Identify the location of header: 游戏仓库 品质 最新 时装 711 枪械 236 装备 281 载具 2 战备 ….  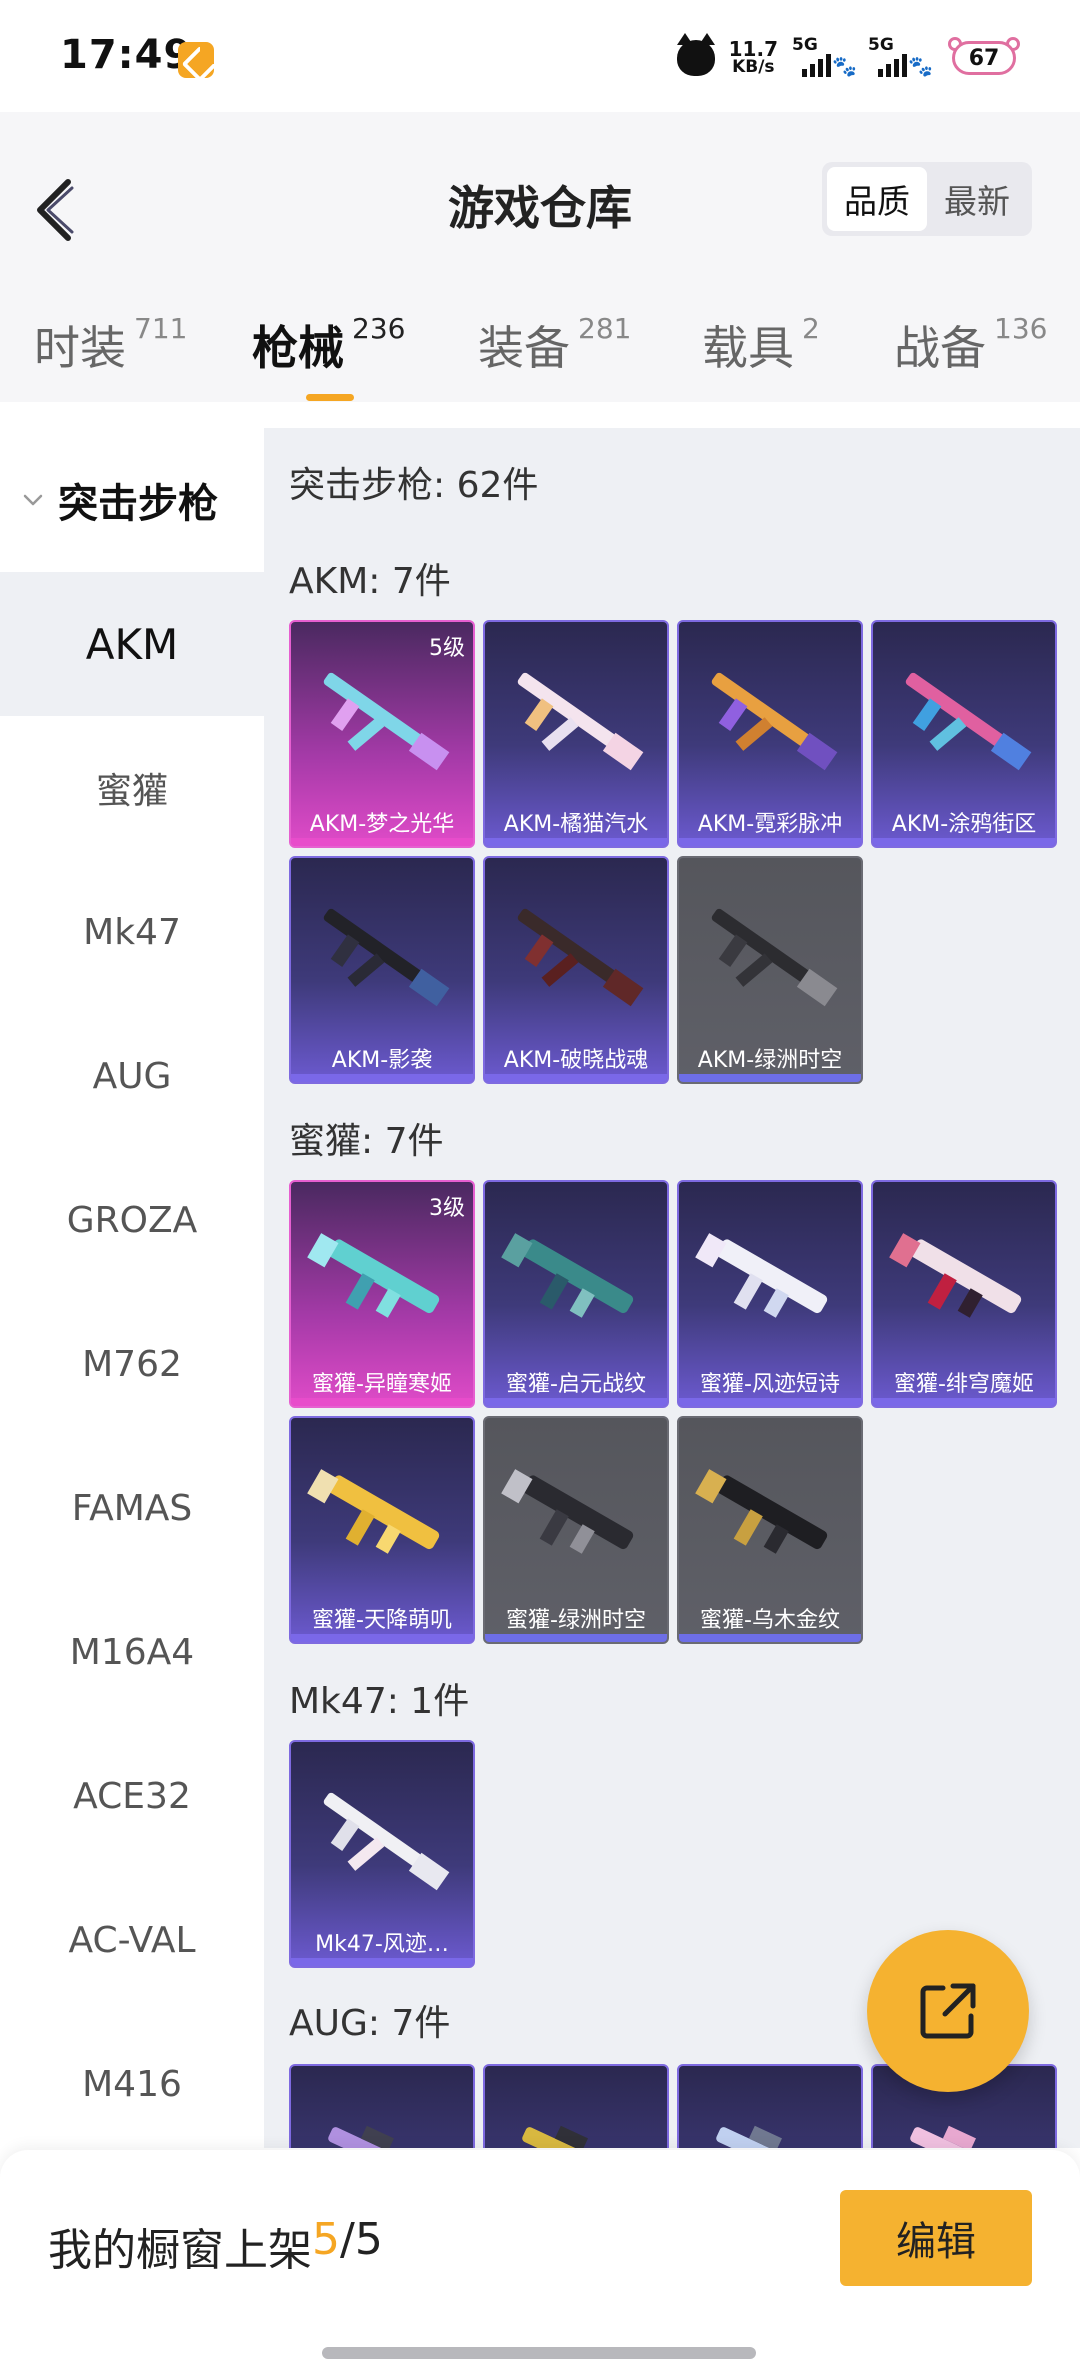
(540, 257).